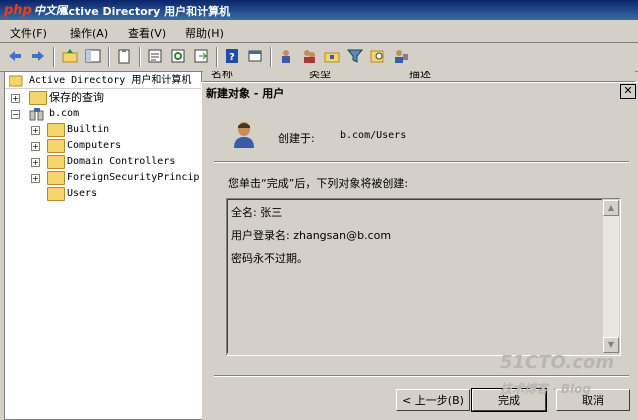 The image size is (638, 420). I want to click on menu-help: 帮助(H), so click(204, 33).